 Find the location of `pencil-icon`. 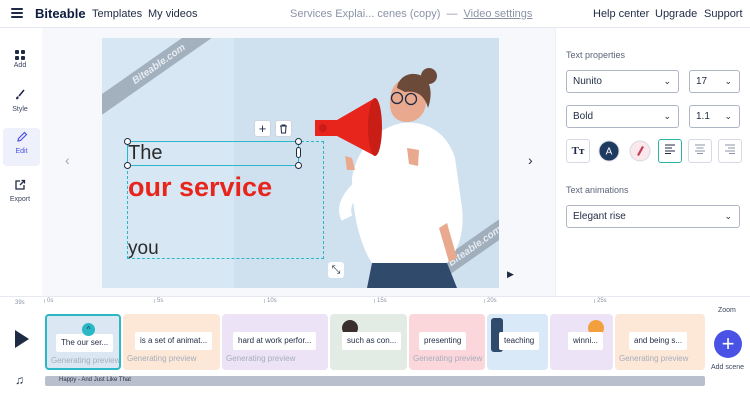

pencil-icon is located at coordinates (21, 139).